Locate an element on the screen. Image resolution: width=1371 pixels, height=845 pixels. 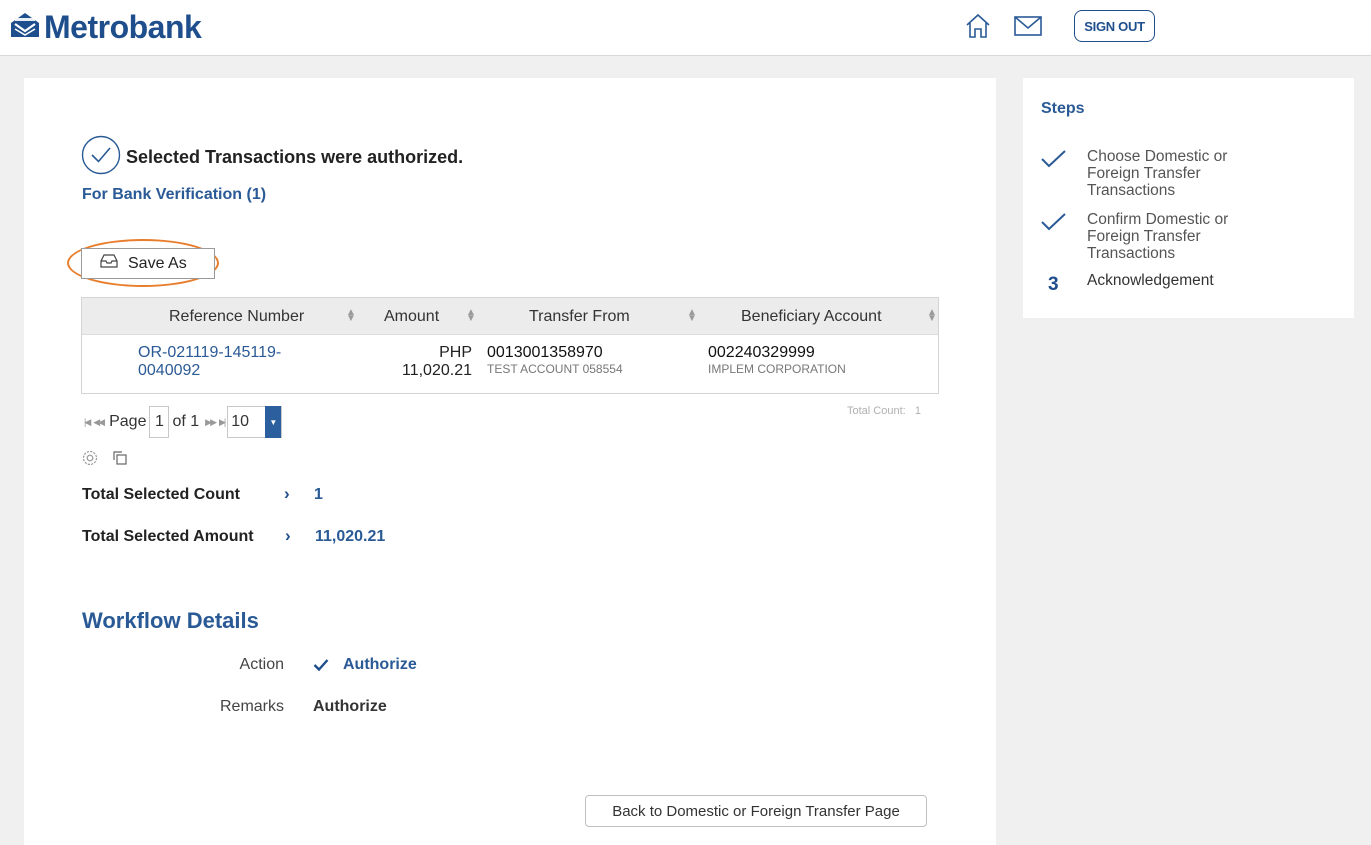
total-count: Total Count: 1 is located at coordinates (884, 411).